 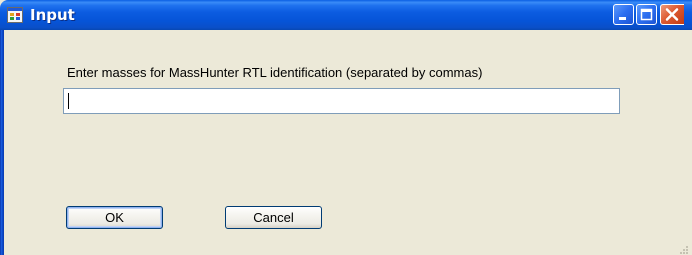 I want to click on window-title: Input, so click(x=52, y=15).